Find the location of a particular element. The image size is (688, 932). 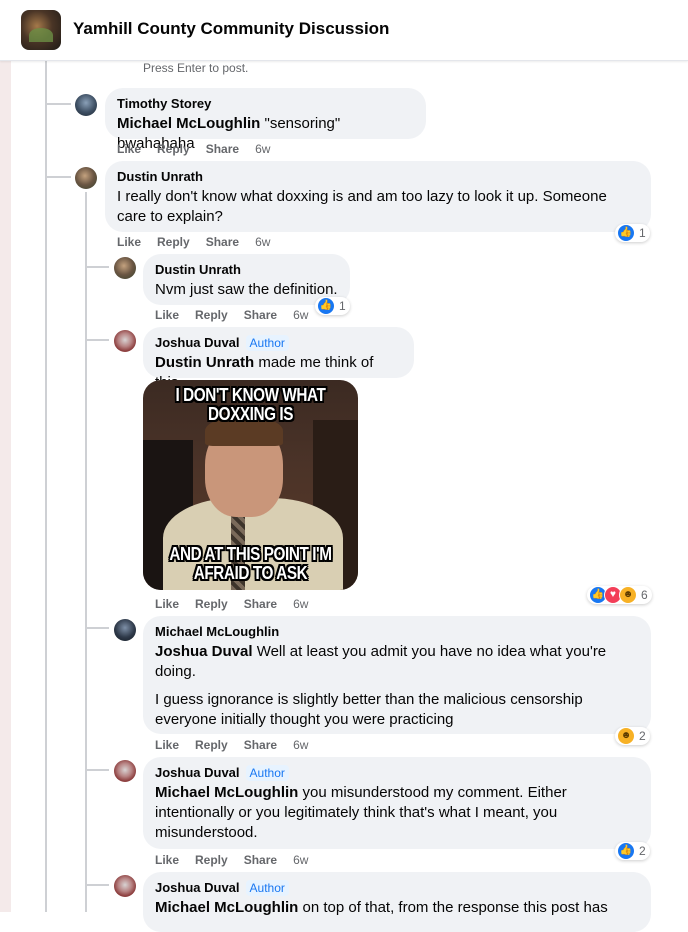

comment-author: Timothy Storey is located at coordinates (265, 104).